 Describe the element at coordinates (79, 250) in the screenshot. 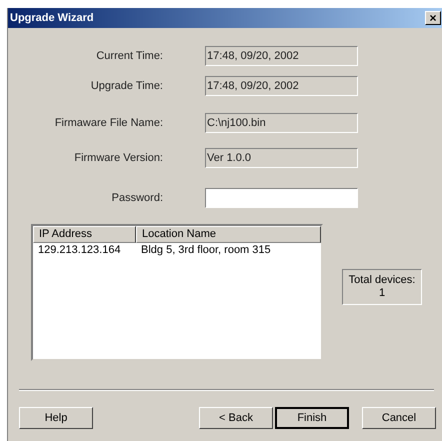

I see `table-cell-text: 129.213.123.164` at that location.